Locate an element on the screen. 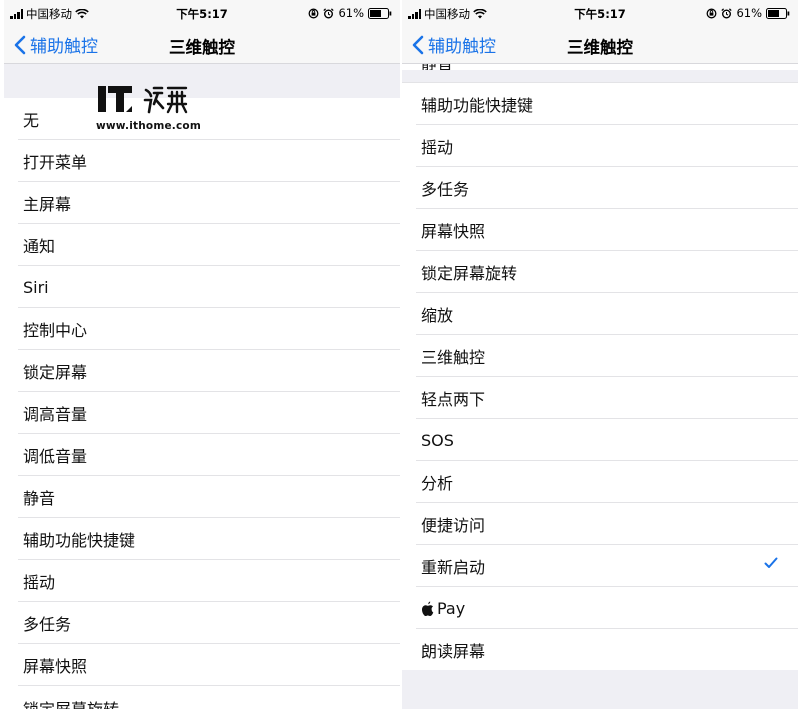  list-item-label: SOS is located at coordinates (437, 440).